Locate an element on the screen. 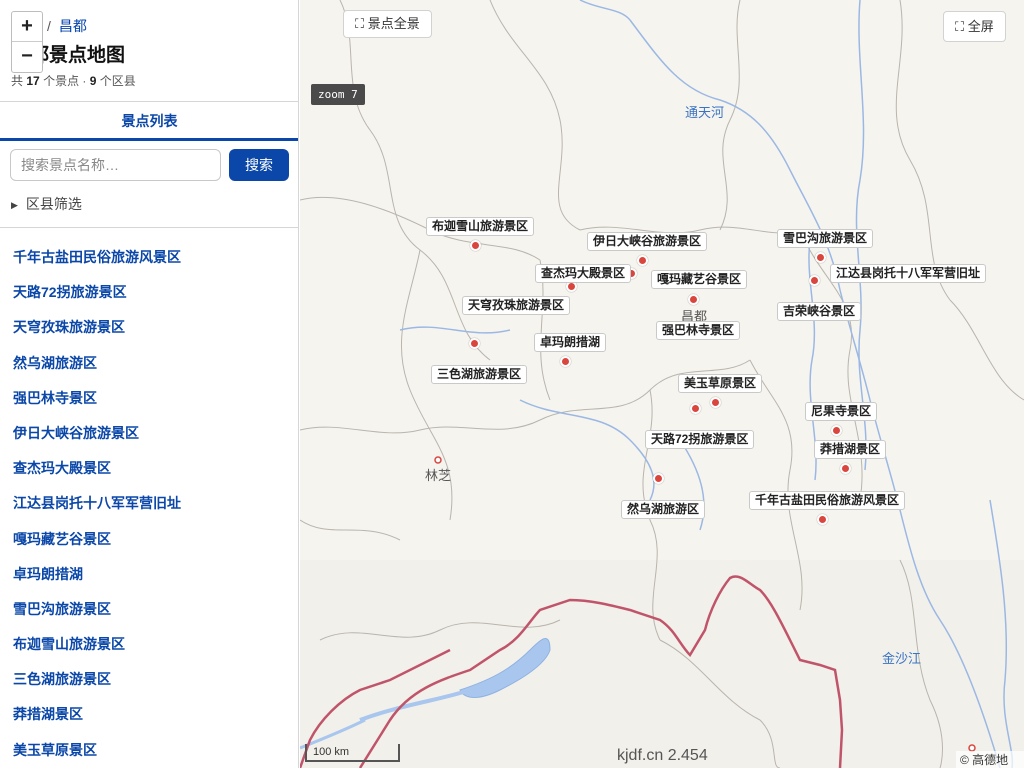 The width and height of the screenshot is (1024, 768). spot-list-item: 江达县岗托十八军军营旧址 is located at coordinates (149, 503).